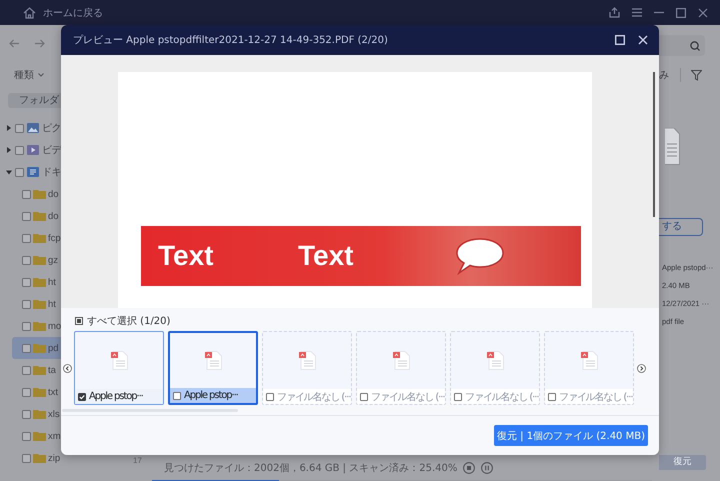 Image resolution: width=720 pixels, height=481 pixels. What do you see at coordinates (41, 75) in the screenshot?
I see `caret-icon` at bounding box center [41, 75].